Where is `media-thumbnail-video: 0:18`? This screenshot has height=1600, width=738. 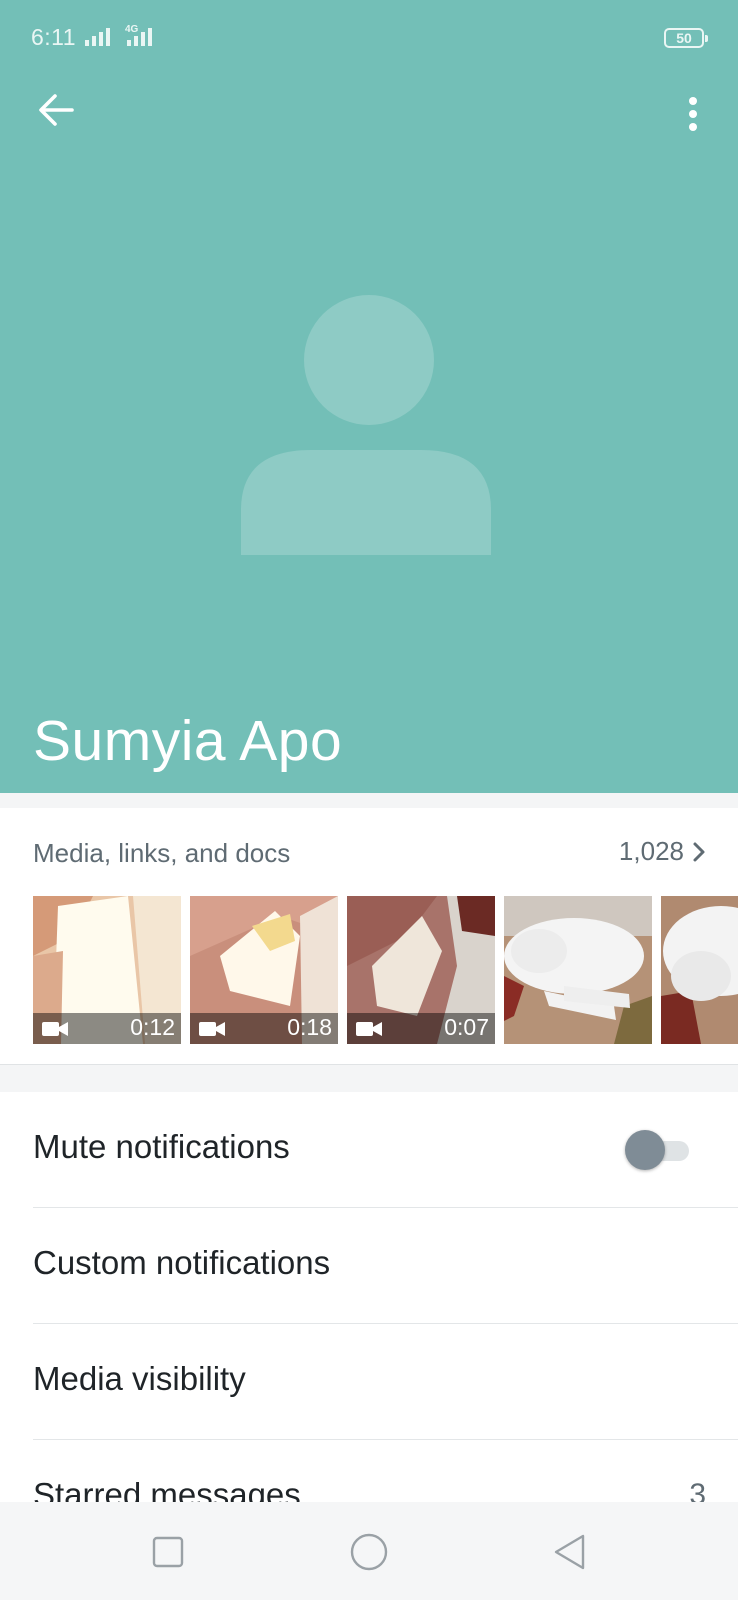 media-thumbnail-video: 0:18 is located at coordinates (264, 970).